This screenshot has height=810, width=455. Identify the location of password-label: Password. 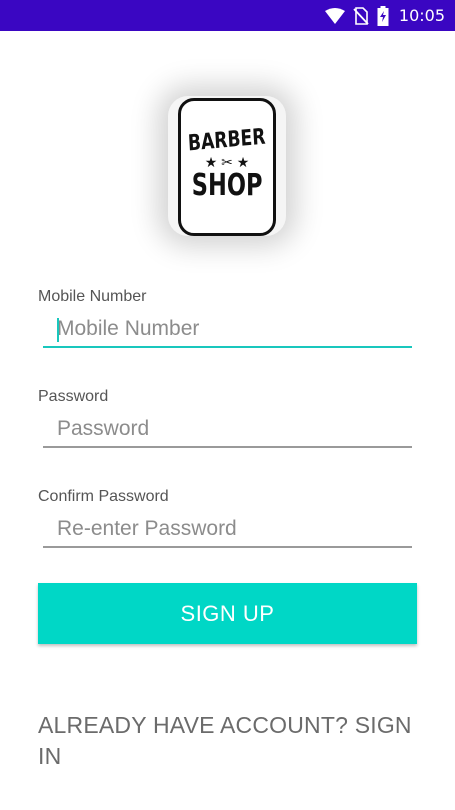
(73, 396).